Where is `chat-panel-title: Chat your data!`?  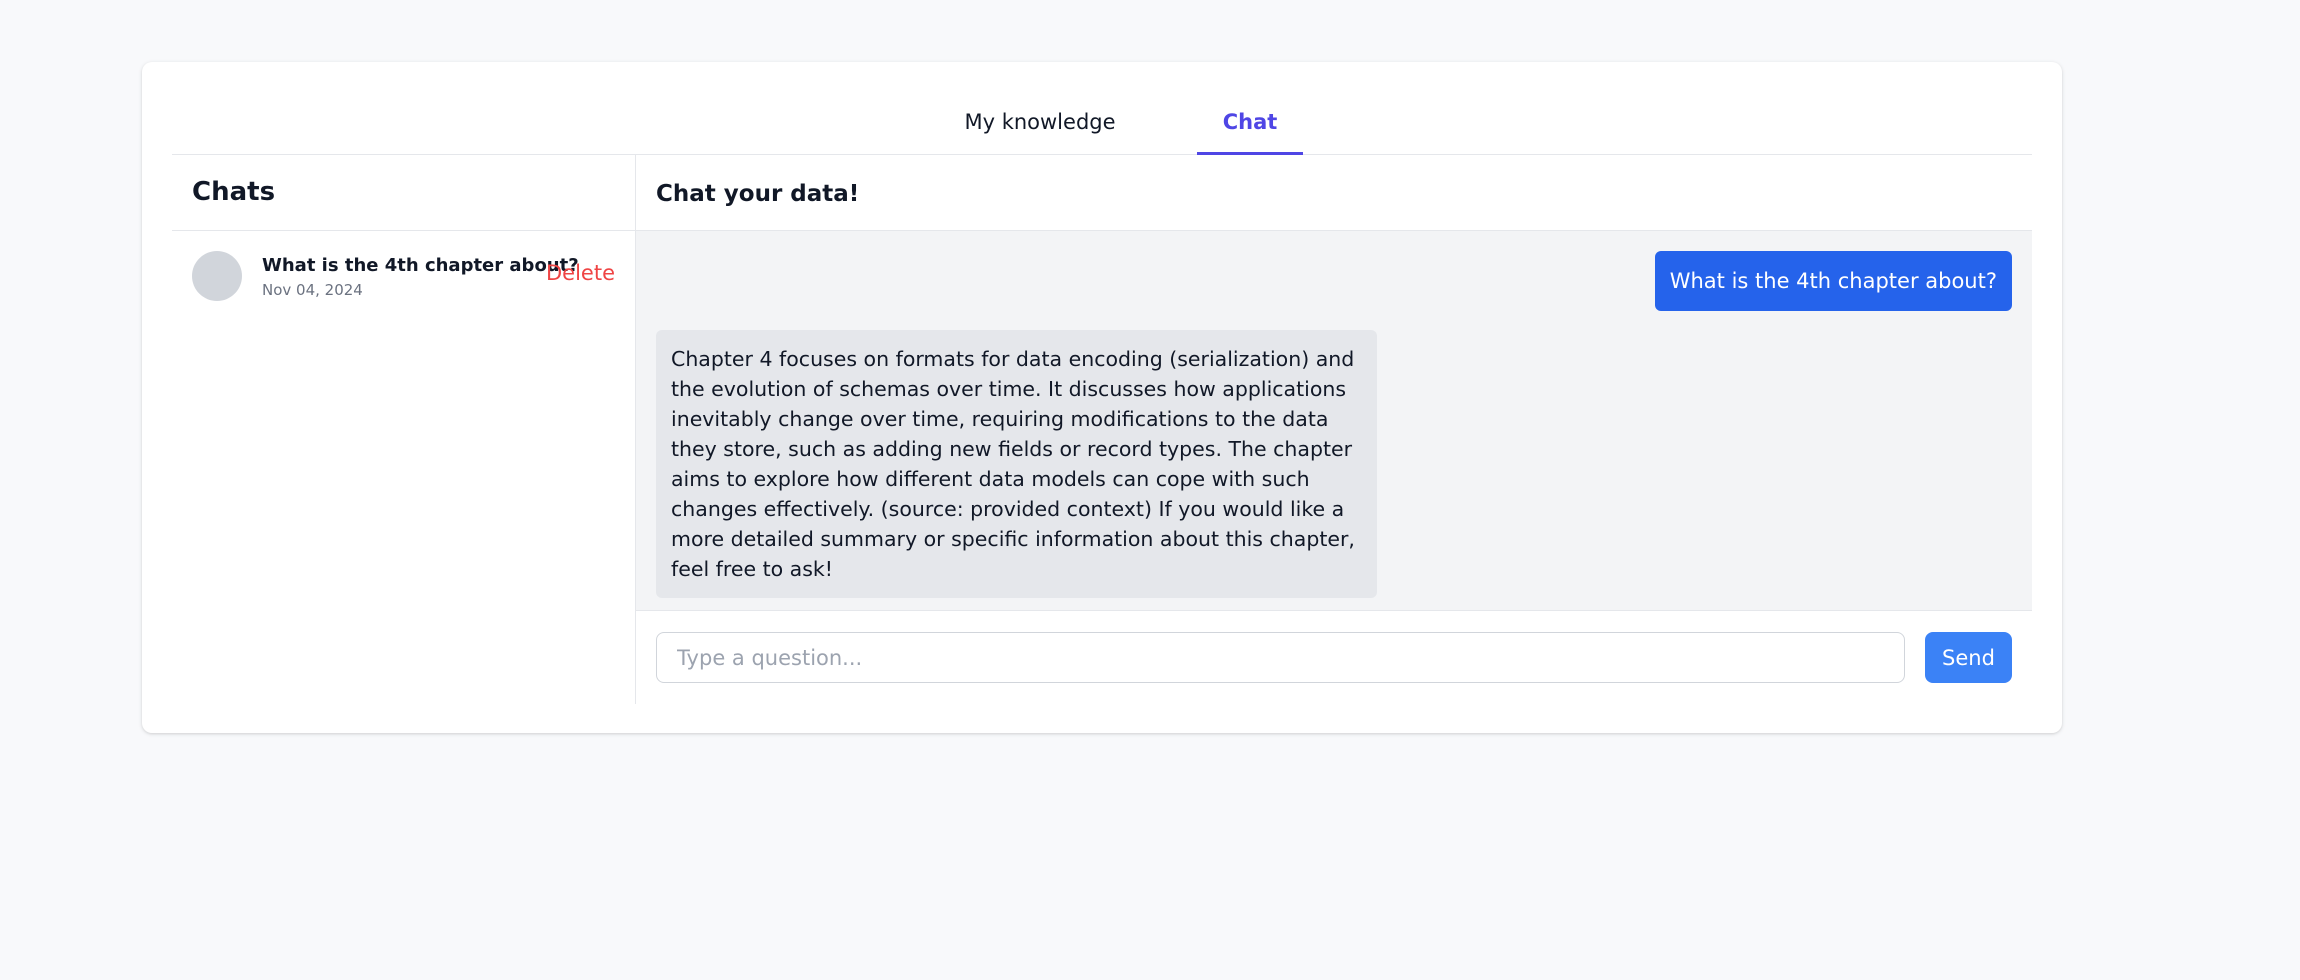
chat-panel-title: Chat your data! is located at coordinates (1334, 193).